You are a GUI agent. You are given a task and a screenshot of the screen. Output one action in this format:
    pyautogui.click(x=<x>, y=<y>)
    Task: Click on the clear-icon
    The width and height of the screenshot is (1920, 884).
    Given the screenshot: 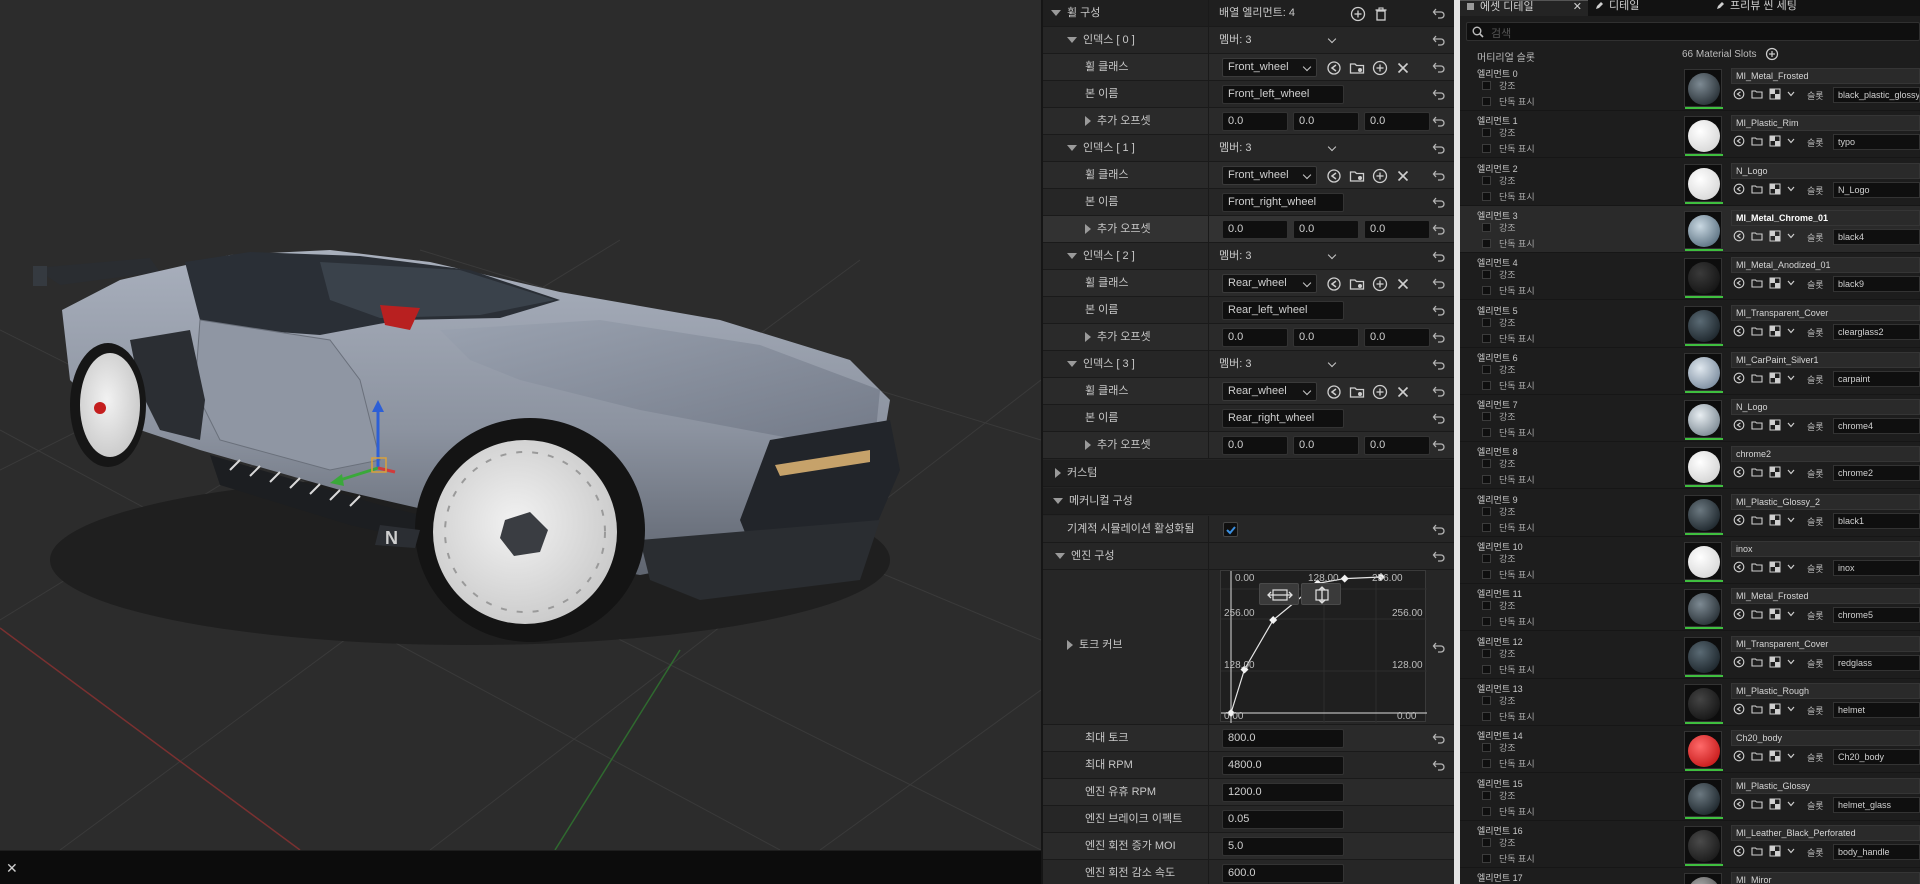 What is the action you would take?
    pyautogui.click(x=1403, y=176)
    